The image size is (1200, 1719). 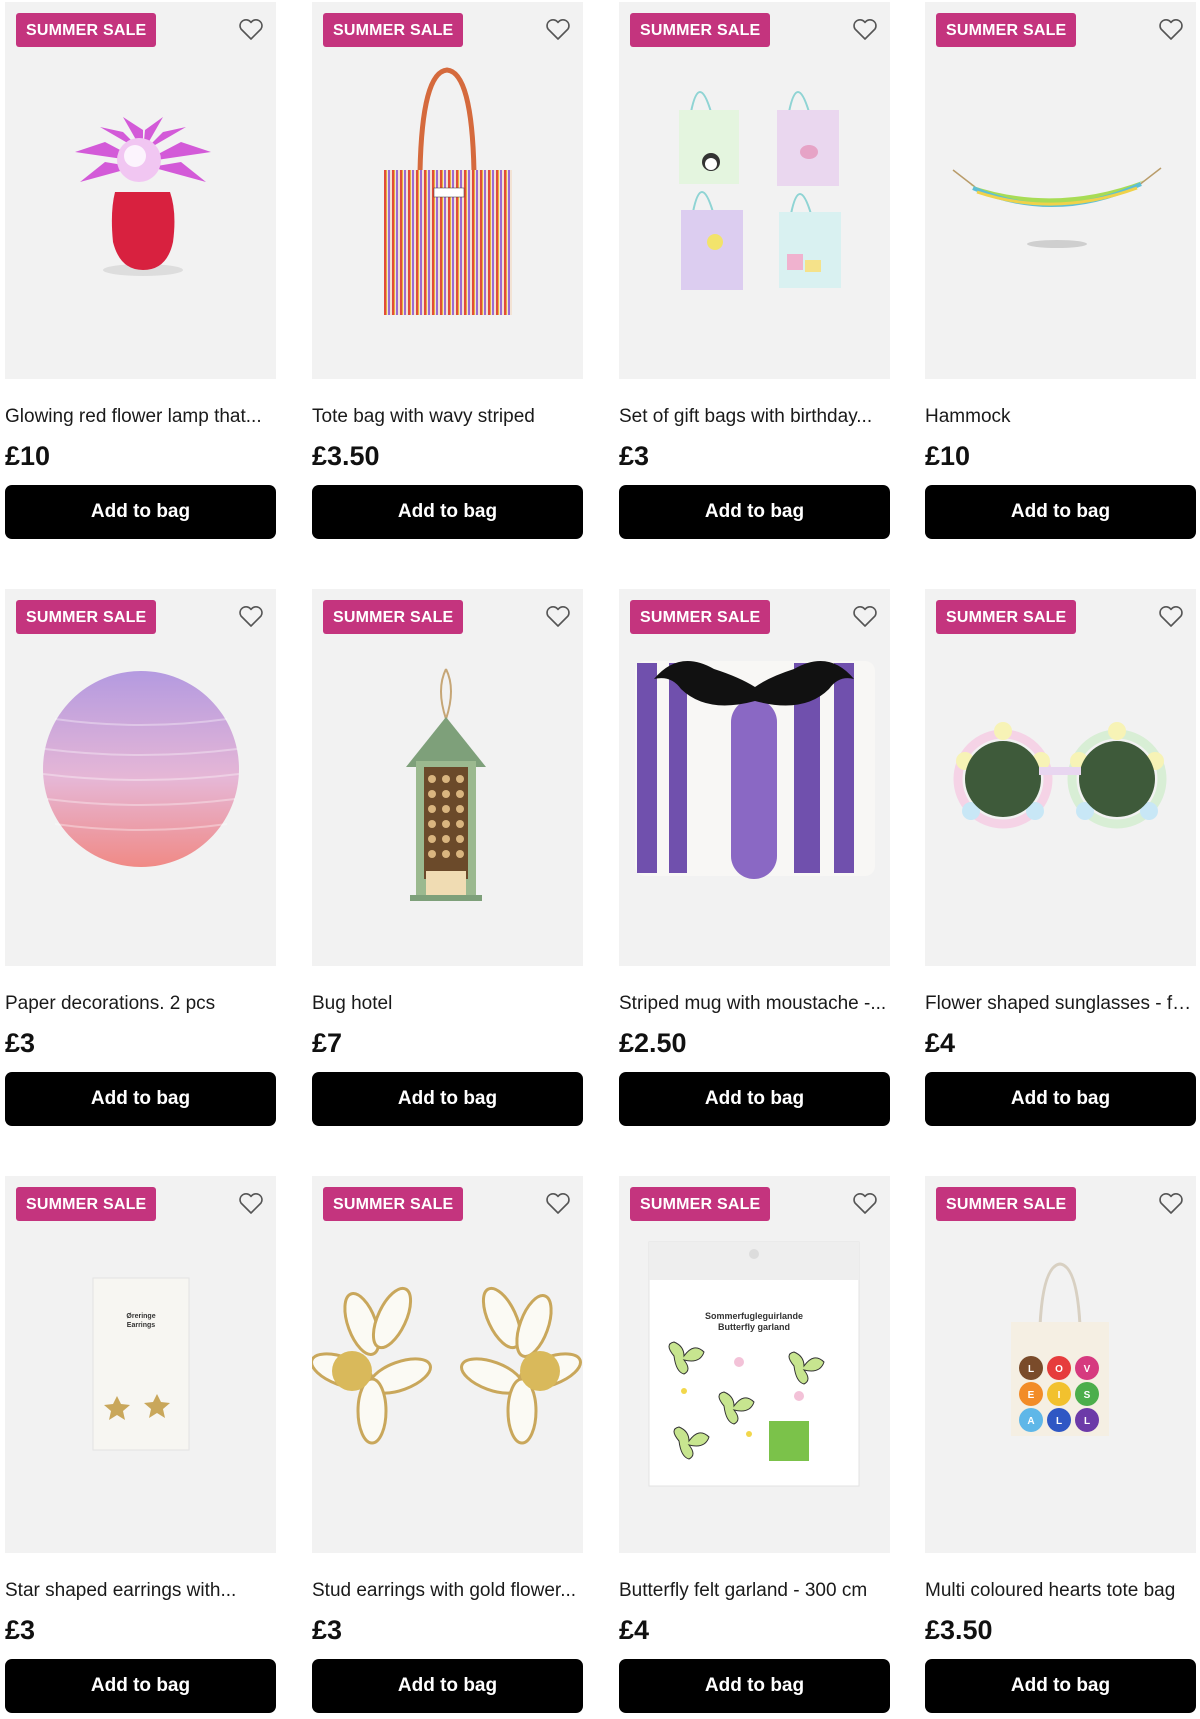 I want to click on daisy-earrings-image, so click(x=447, y=1365).